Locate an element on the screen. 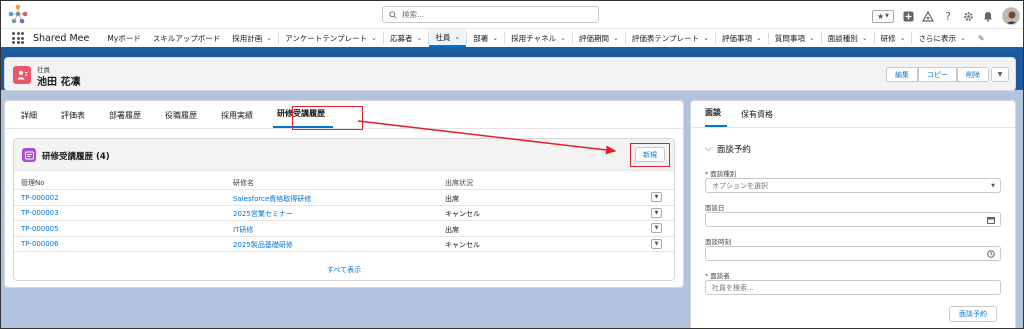 The height and width of the screenshot is (329, 1024). global-header: 検索... ★ ▼ ? is located at coordinates (512, 14).